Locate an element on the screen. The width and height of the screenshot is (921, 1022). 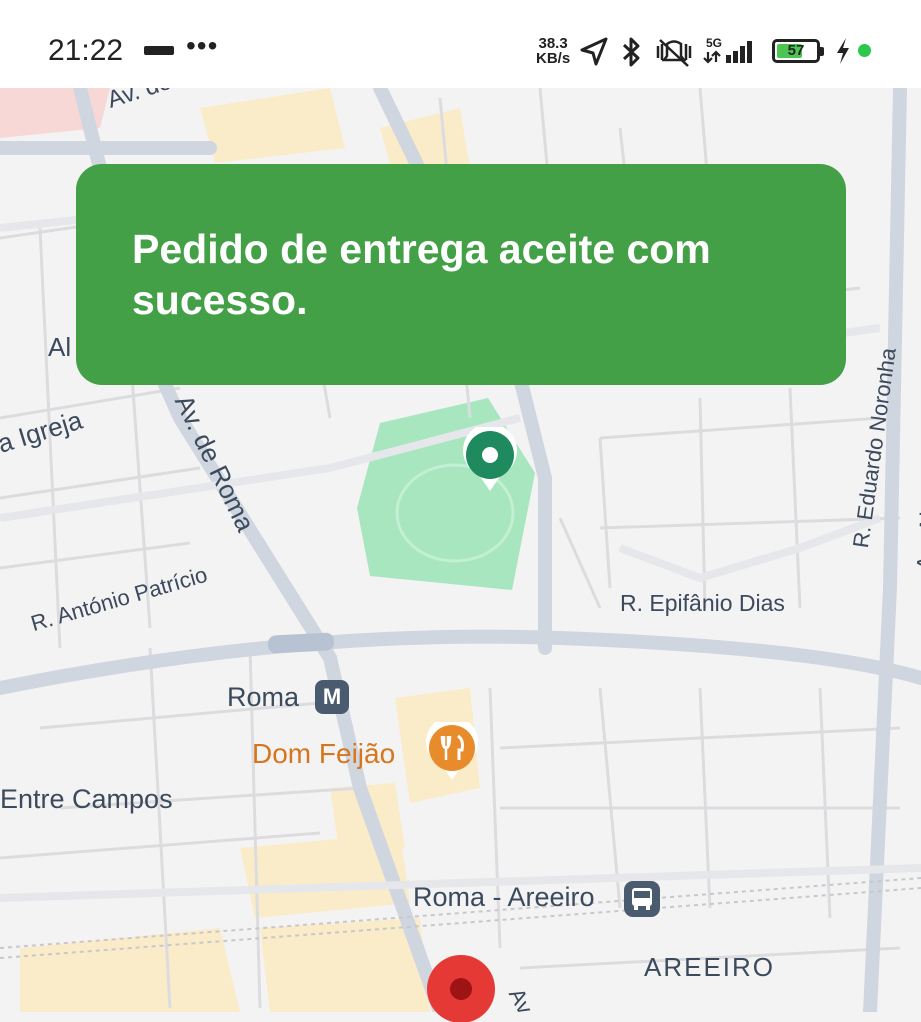
privacy-indicator-dot is located at coordinates (864, 50).